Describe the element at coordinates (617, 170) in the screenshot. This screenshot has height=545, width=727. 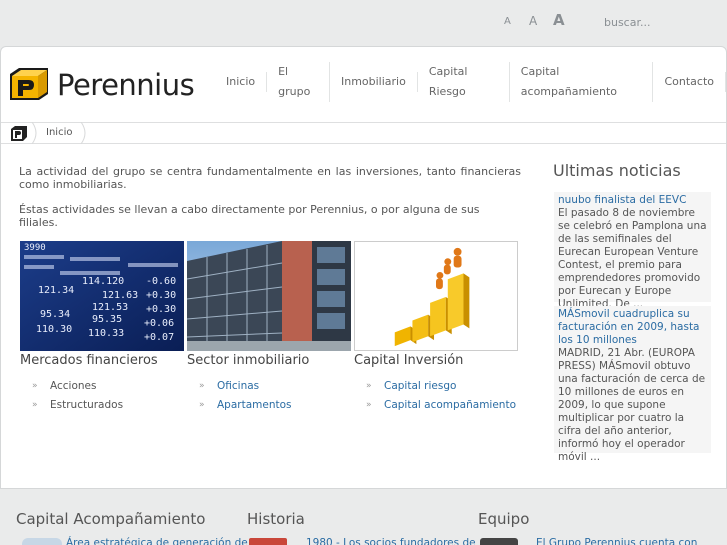
I see `news-heading: Ultimas noticias` at that location.